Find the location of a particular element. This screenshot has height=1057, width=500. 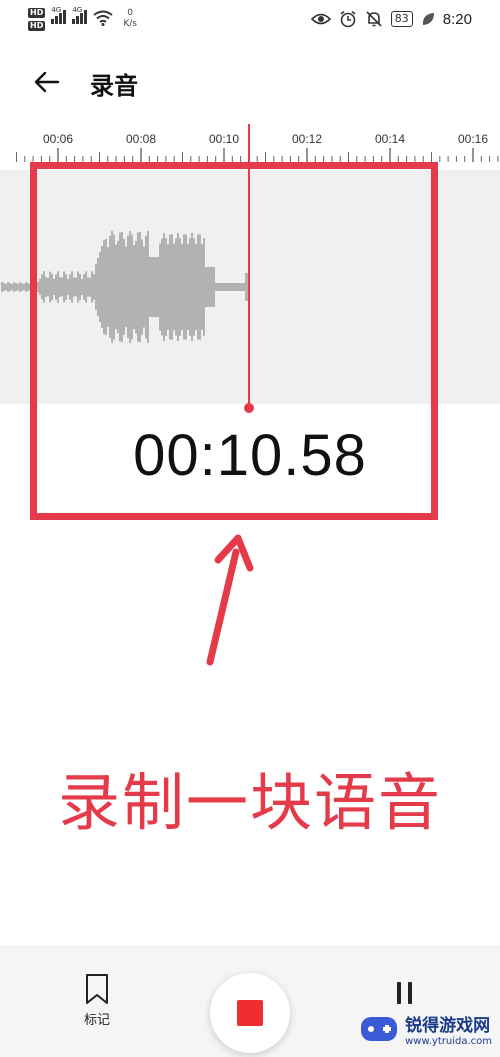

status-bar: HD HD 4G 4G 0 K/s 83 8:20 is located at coordinates (250, 22).